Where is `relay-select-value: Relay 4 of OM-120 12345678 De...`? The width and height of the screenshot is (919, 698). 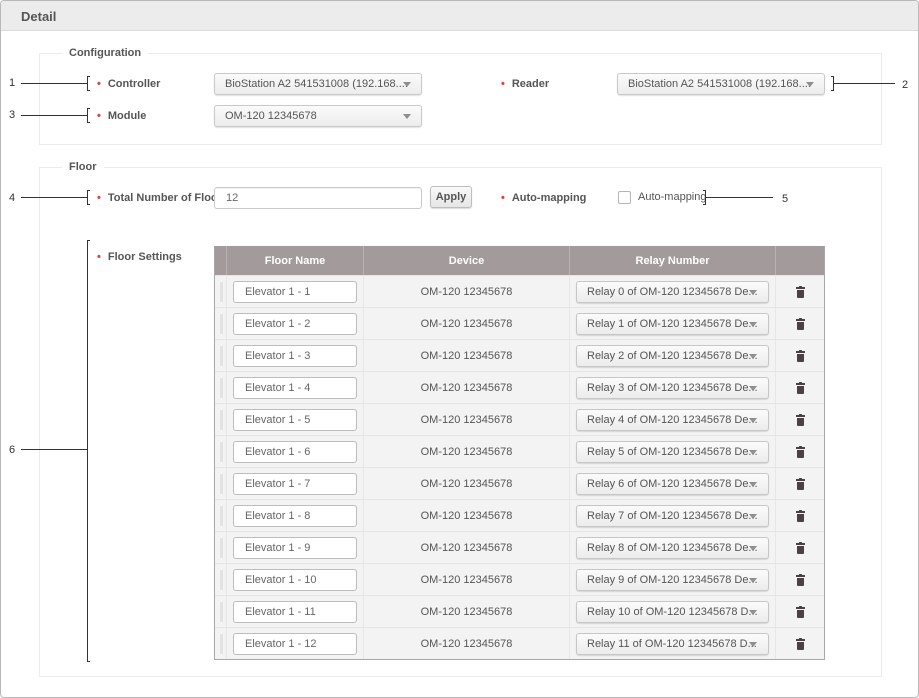
relay-select-value: Relay 4 of OM-120 12345678 De... is located at coordinates (672, 419).